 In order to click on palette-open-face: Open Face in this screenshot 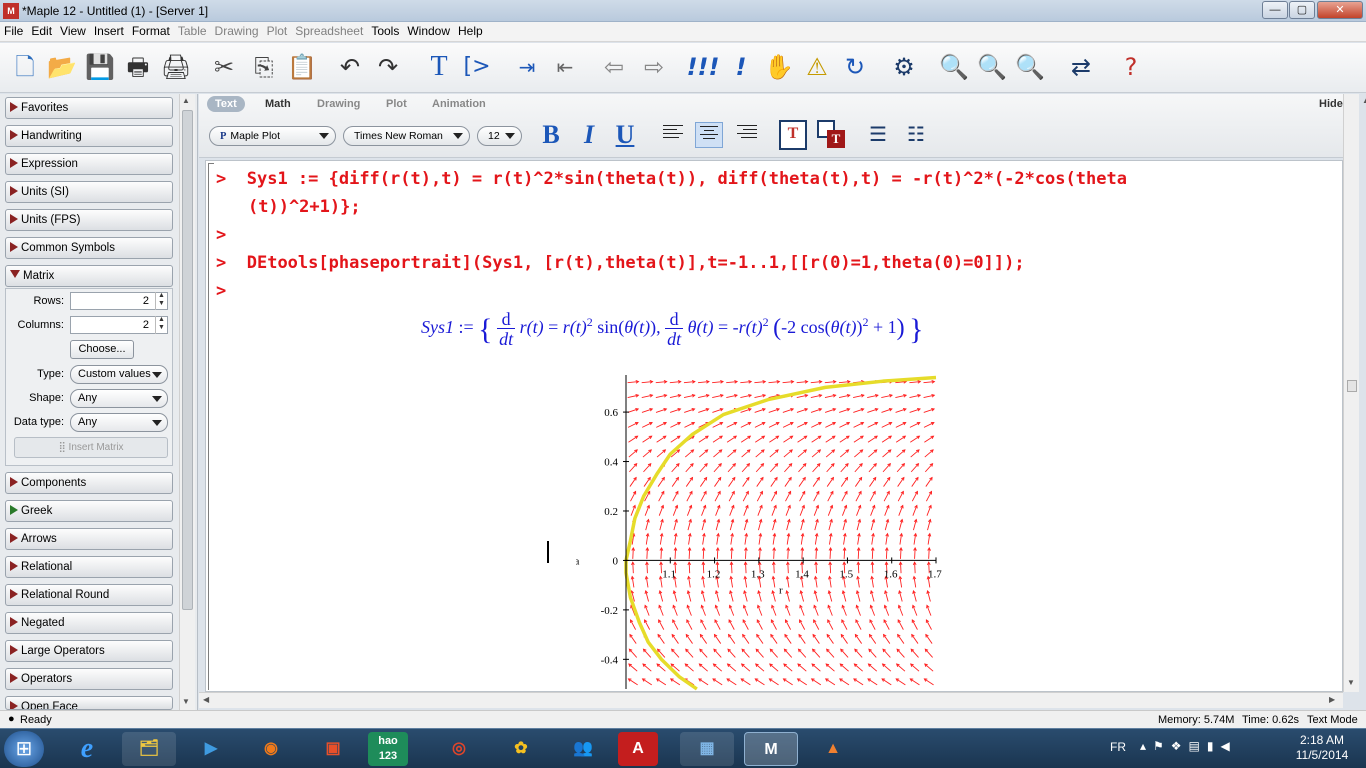, I will do `click(89, 703)`.